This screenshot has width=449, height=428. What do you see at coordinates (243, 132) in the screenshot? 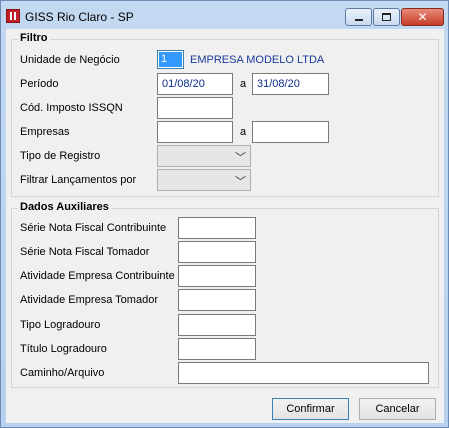
I see `empresas-separator: a` at bounding box center [243, 132].